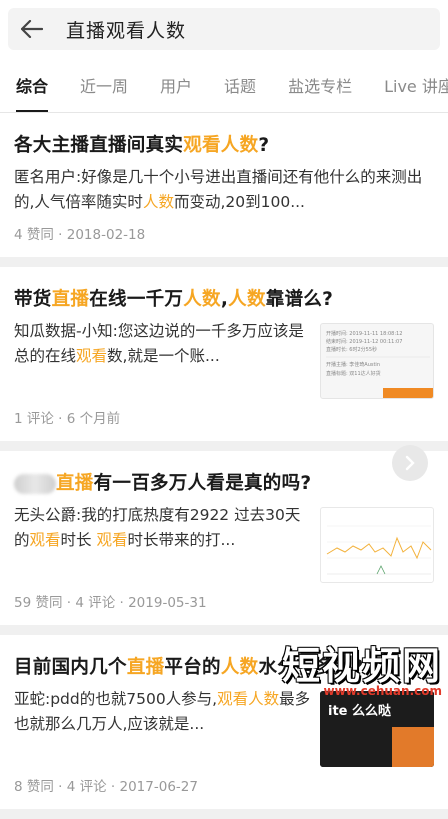 The image size is (448, 819). I want to click on result-thumbnail: ite 么么哒, so click(377, 729).